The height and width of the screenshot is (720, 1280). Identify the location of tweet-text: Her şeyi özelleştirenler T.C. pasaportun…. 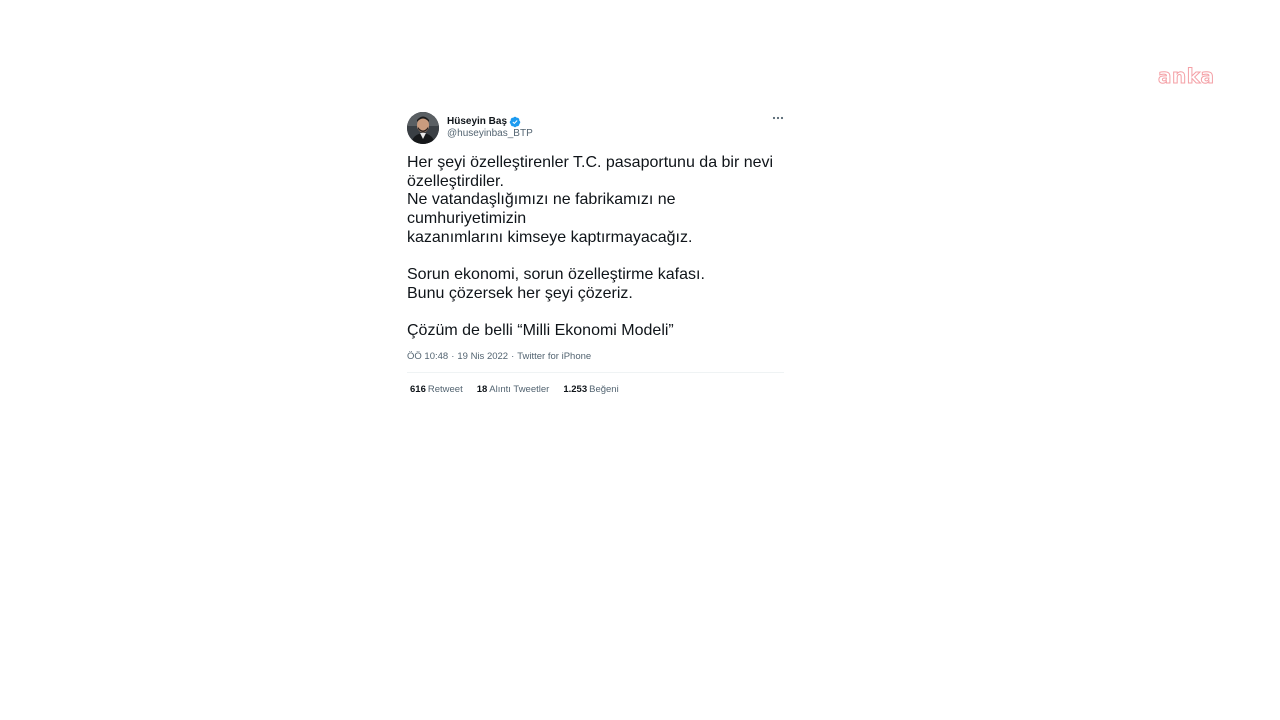
(595, 247).